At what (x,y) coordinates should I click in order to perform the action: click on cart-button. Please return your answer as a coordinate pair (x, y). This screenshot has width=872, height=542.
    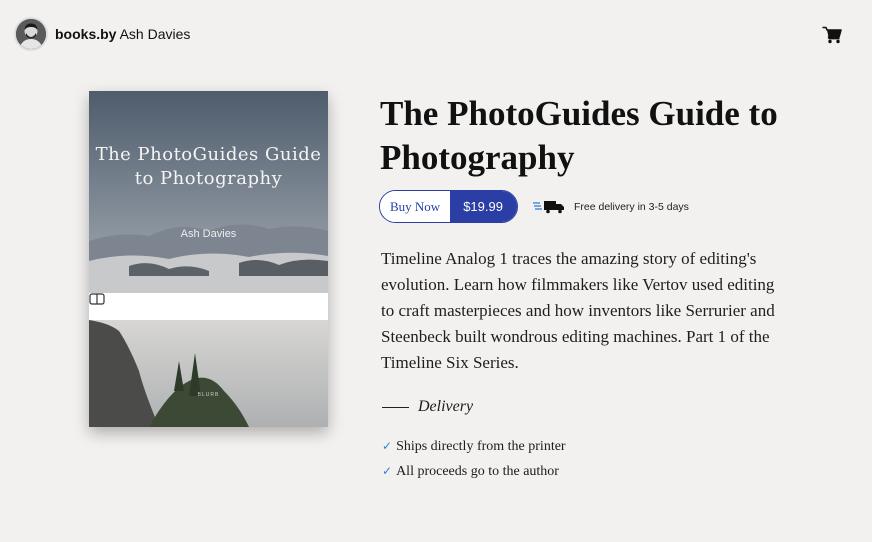
    Looking at the image, I should click on (832, 35).